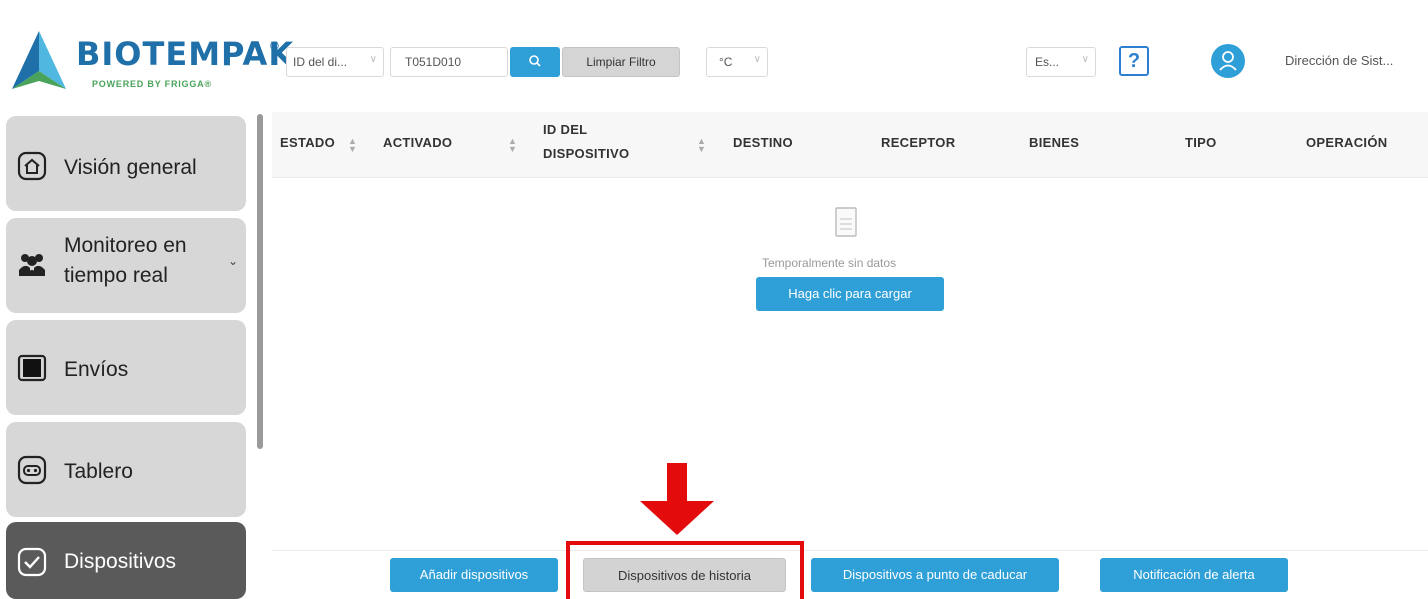  I want to click on history-devices-button: Dispositivos de historia, so click(684, 575).